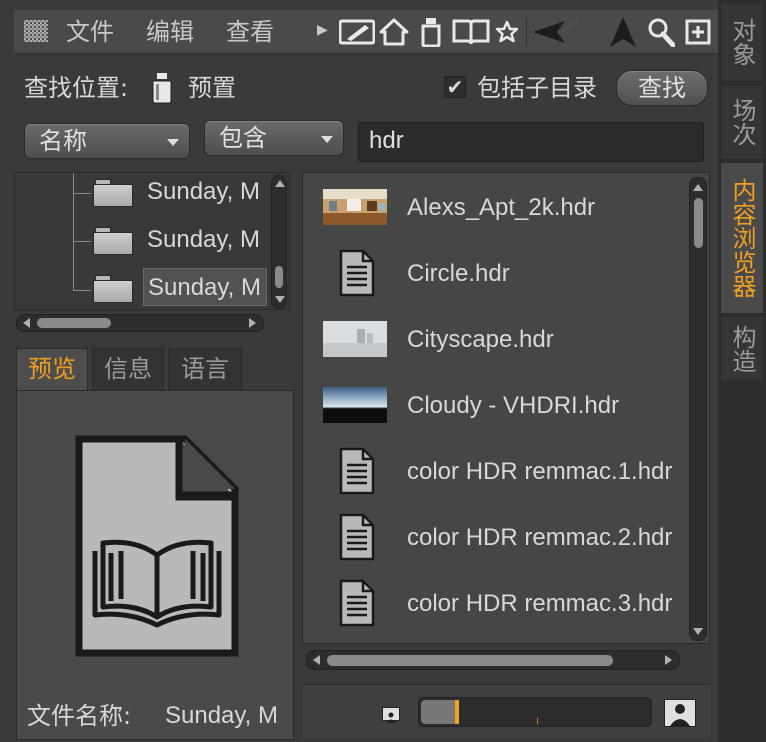 This screenshot has width=766, height=742. What do you see at coordinates (698, 32) in the screenshot?
I see `add-icon` at bounding box center [698, 32].